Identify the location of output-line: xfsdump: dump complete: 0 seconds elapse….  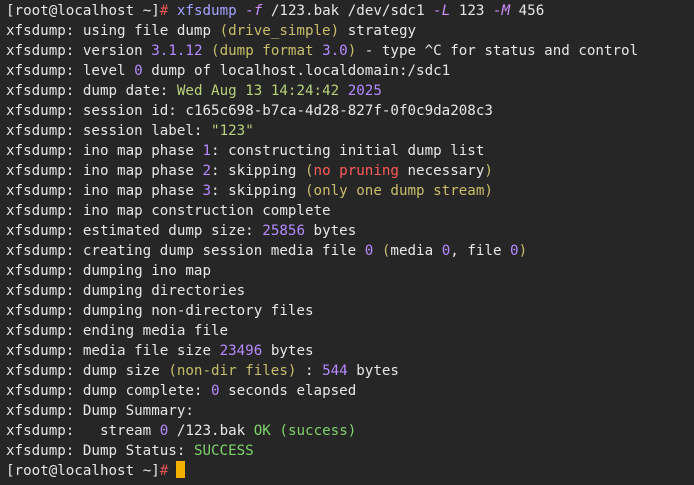
(350, 391).